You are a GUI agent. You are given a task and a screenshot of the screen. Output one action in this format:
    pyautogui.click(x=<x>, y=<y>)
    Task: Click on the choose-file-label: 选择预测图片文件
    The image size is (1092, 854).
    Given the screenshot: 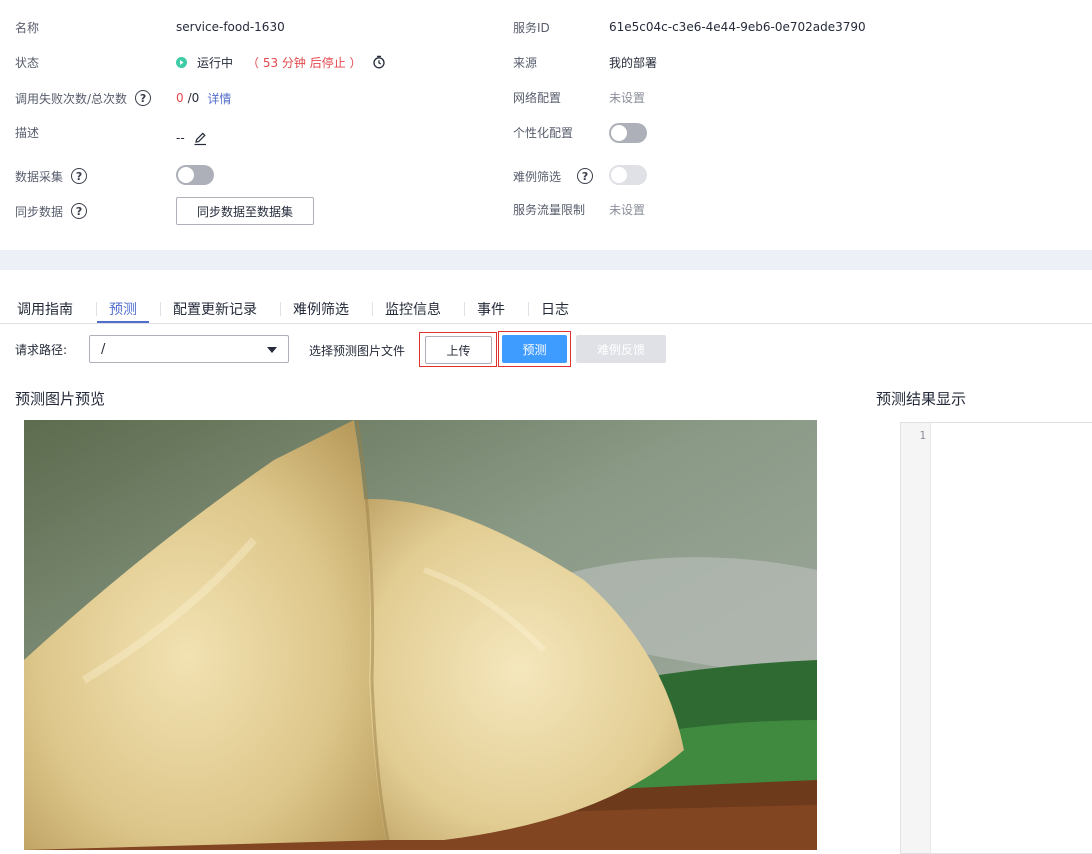 What is the action you would take?
    pyautogui.click(x=357, y=351)
    